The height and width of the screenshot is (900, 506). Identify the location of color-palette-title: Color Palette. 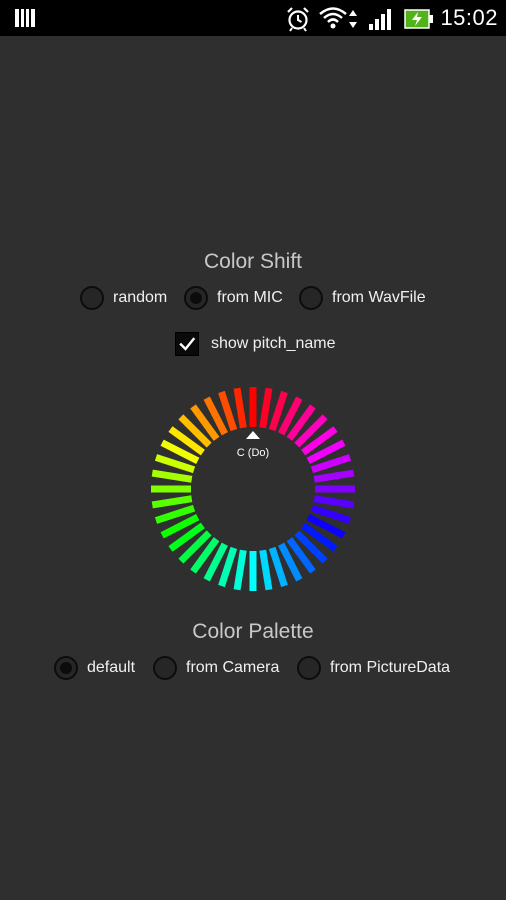
(253, 631).